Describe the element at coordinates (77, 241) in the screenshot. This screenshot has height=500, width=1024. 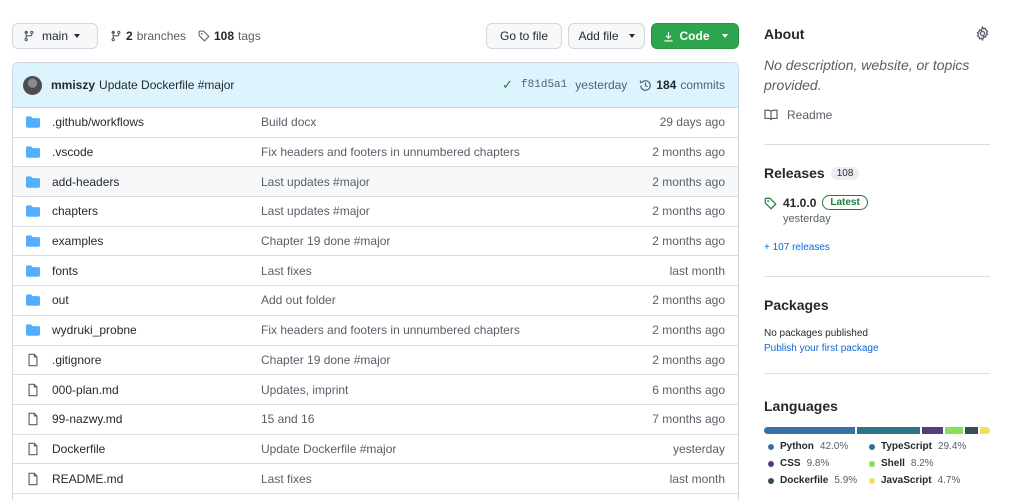
I see `file-name-link: examples` at that location.